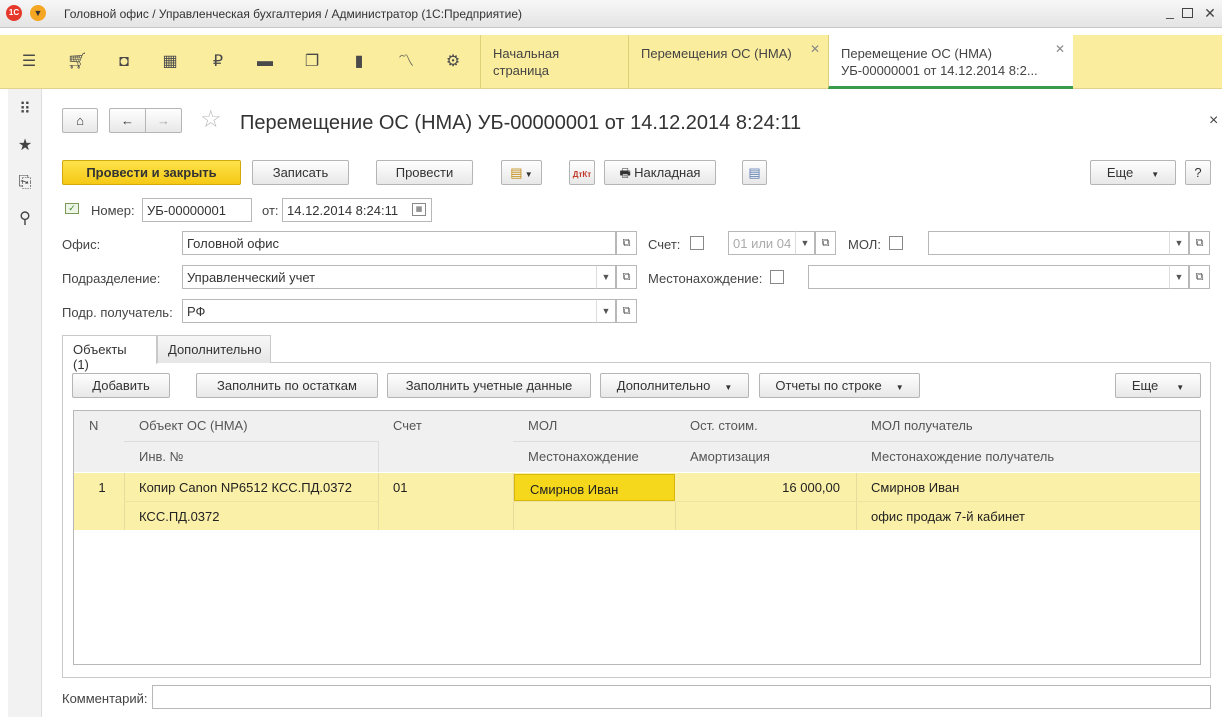 This screenshot has width=1222, height=717. What do you see at coordinates (626, 243) in the screenshot?
I see `office-open-icon: ⧉` at bounding box center [626, 243].